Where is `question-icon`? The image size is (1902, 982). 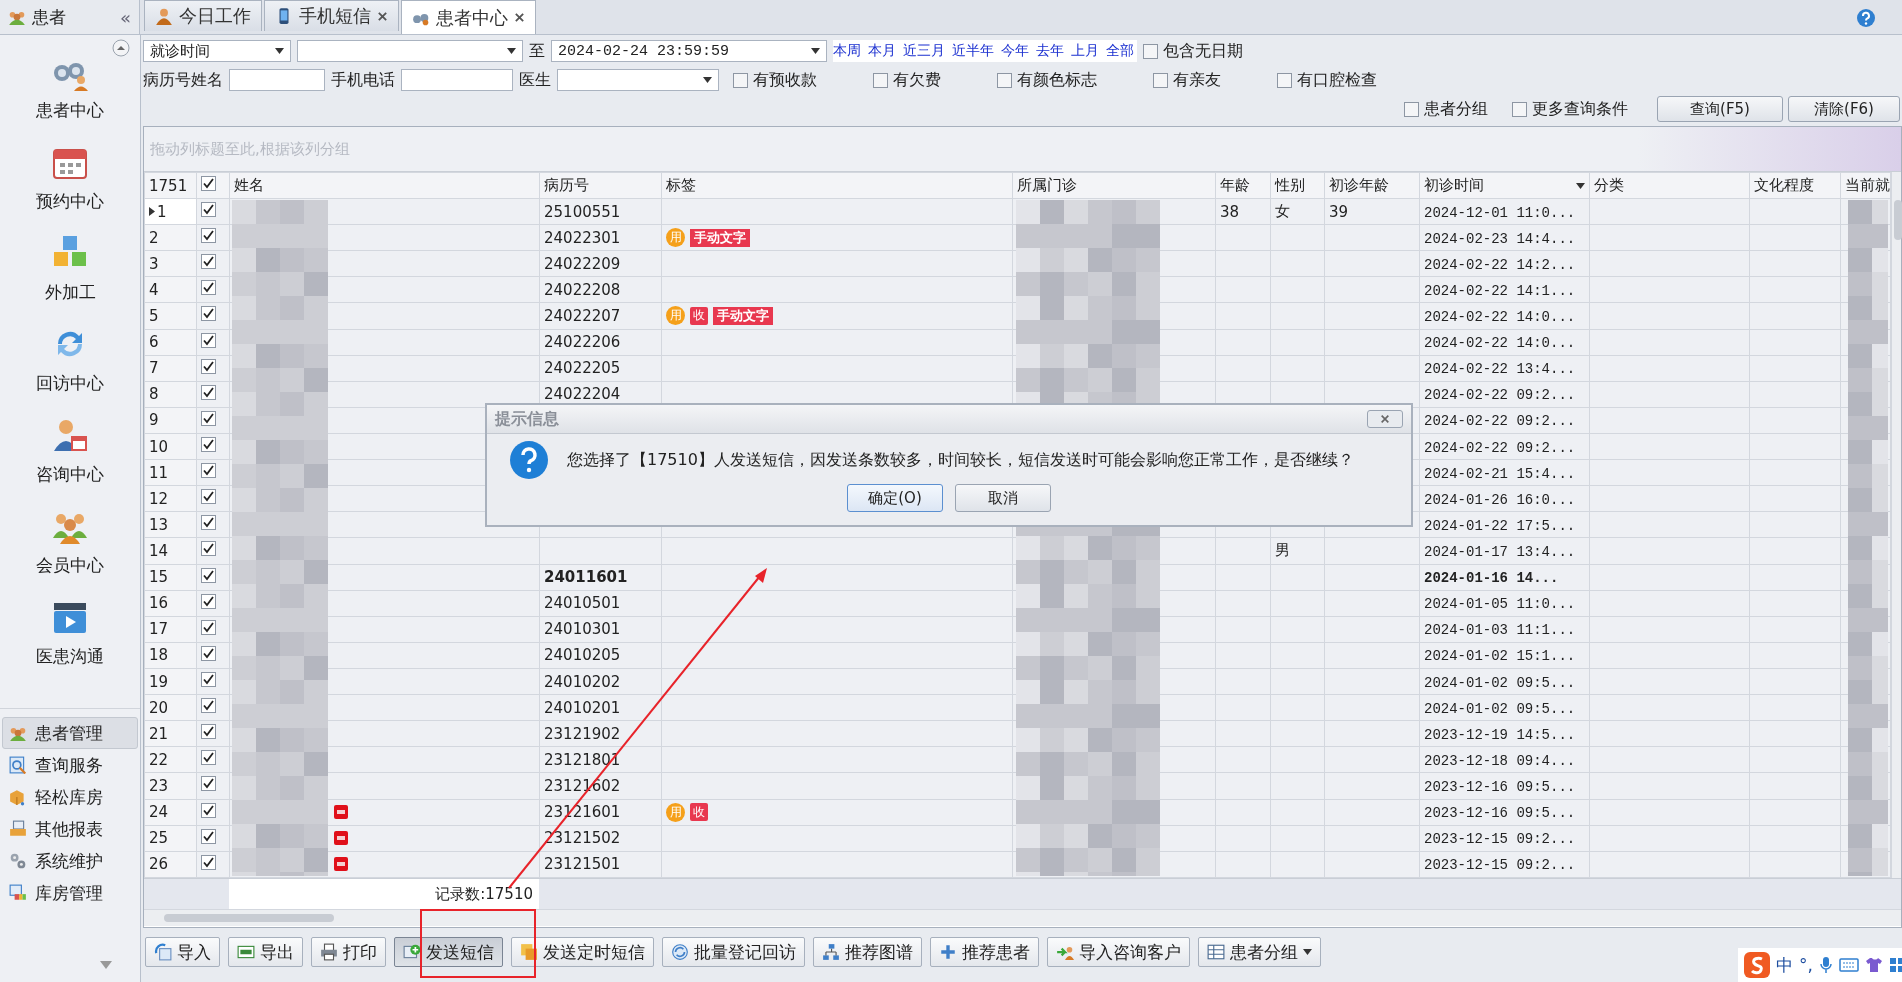 question-icon is located at coordinates (529, 460).